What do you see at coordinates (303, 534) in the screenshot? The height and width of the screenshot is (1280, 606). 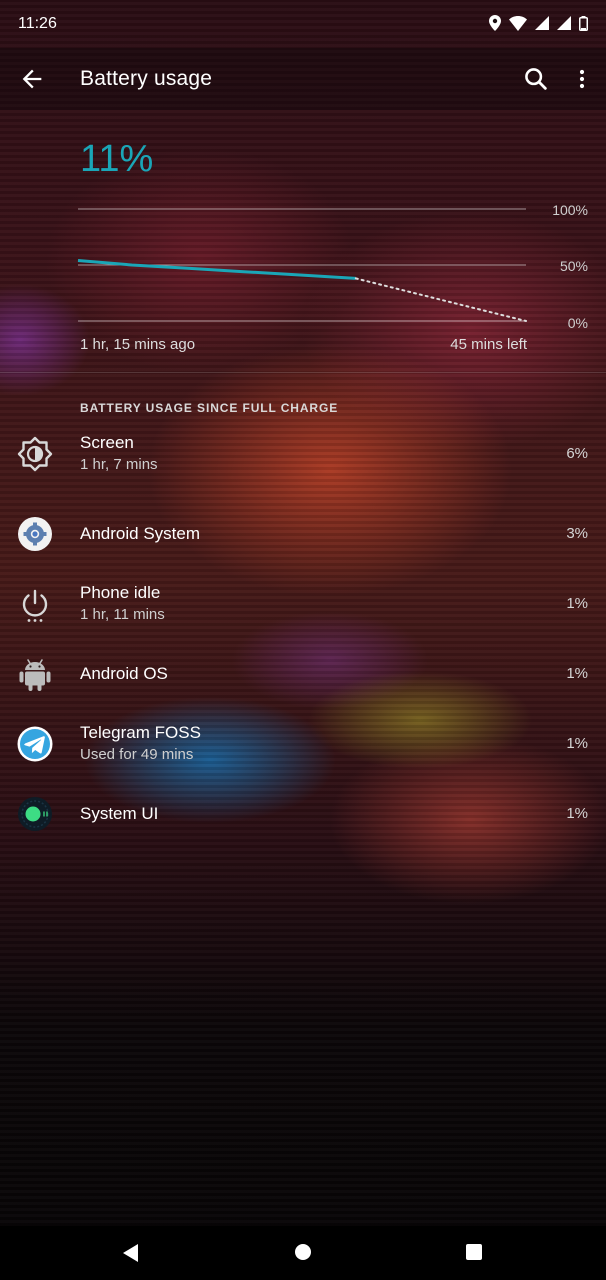 I see `list-item-android-system: Android System 3%` at bounding box center [303, 534].